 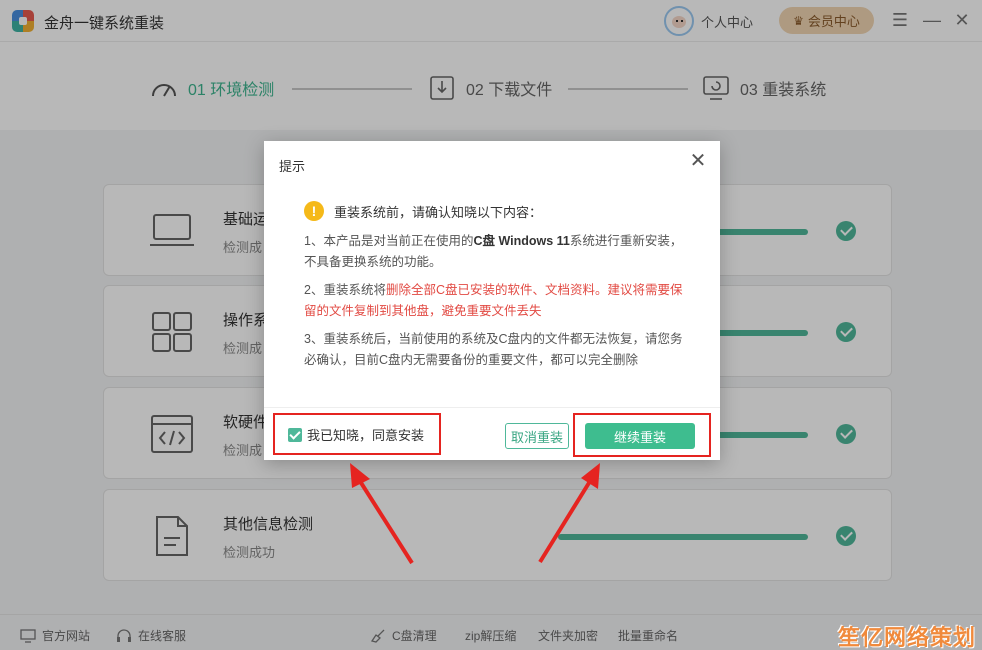 What do you see at coordinates (382, 514) in the screenshot?
I see `arrow-left-icon` at bounding box center [382, 514].